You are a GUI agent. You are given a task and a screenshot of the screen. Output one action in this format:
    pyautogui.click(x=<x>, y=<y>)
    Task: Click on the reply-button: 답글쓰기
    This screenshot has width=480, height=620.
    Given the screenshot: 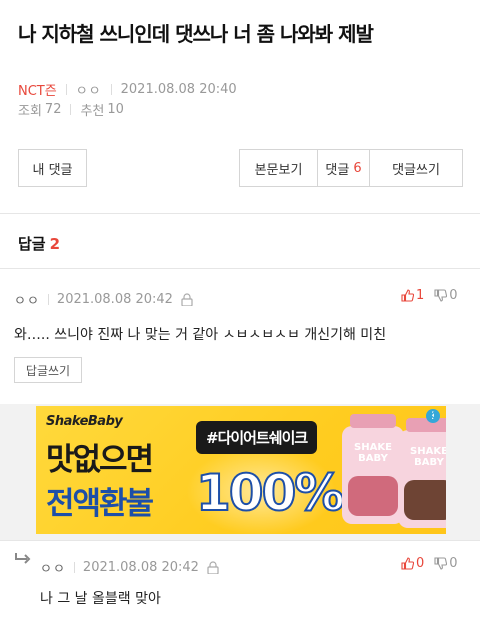 What is the action you would take?
    pyautogui.click(x=48, y=370)
    